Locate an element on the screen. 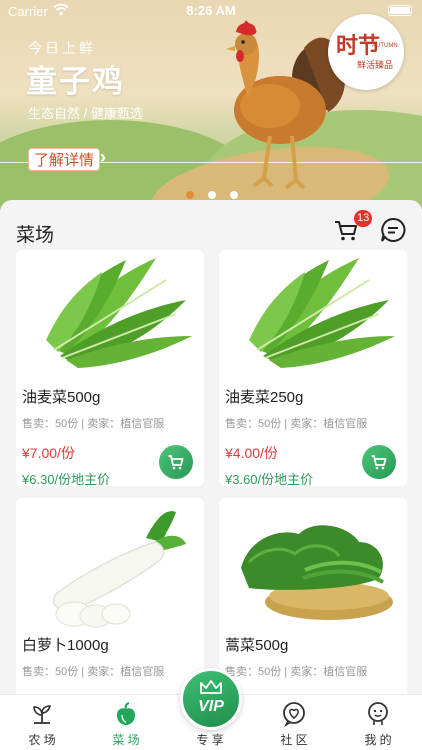  tab-label: 我 的 is located at coordinates (378, 740).